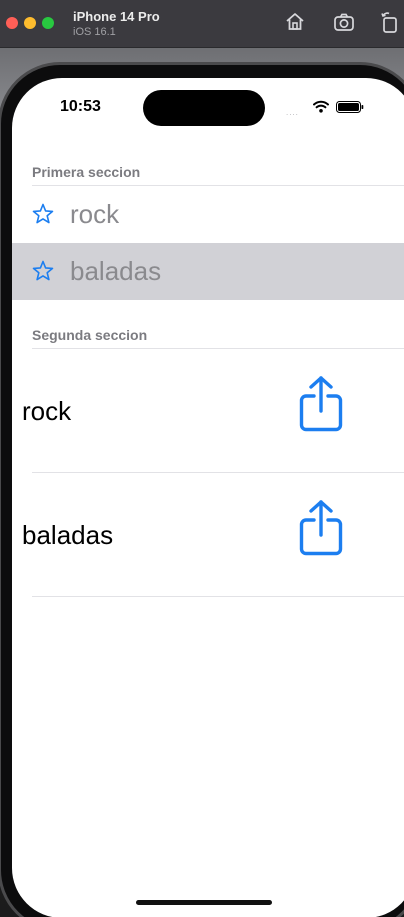  Describe the element at coordinates (321, 106) in the screenshot. I see `wifi-icon` at that location.